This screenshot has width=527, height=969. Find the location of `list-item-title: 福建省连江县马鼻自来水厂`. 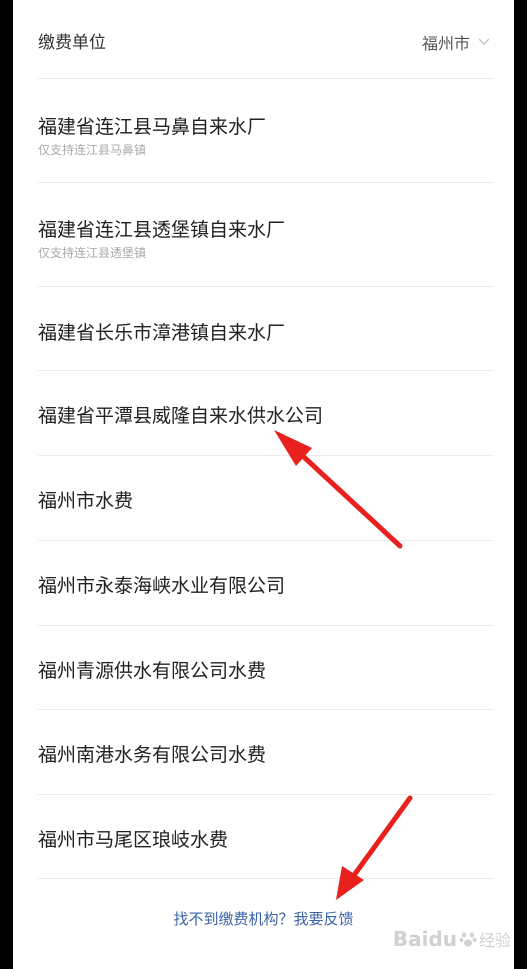

list-item-title: 福建省连江县马鼻自来水厂 is located at coordinates (152, 127).